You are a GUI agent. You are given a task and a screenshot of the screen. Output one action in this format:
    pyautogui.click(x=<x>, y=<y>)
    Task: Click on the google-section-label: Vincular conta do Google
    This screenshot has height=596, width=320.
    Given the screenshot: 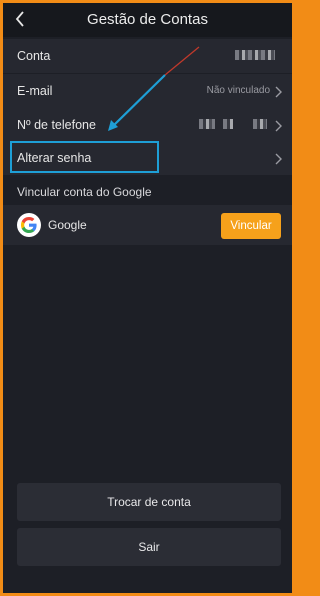 What is the action you would take?
    pyautogui.click(x=84, y=192)
    